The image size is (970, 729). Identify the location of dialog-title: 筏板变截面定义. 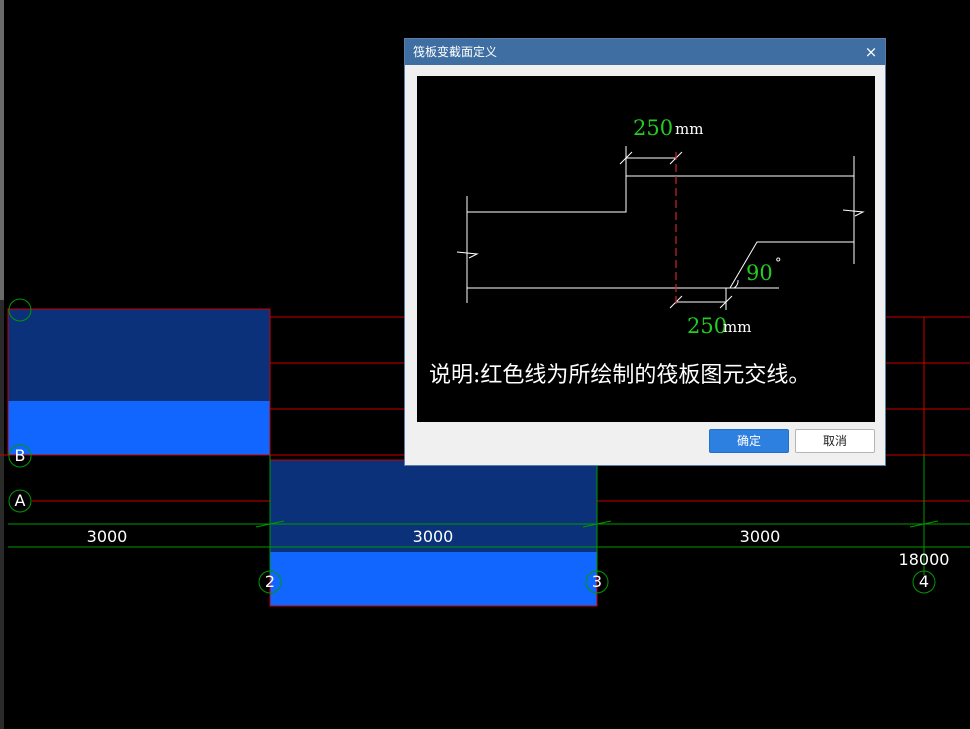
(455, 52).